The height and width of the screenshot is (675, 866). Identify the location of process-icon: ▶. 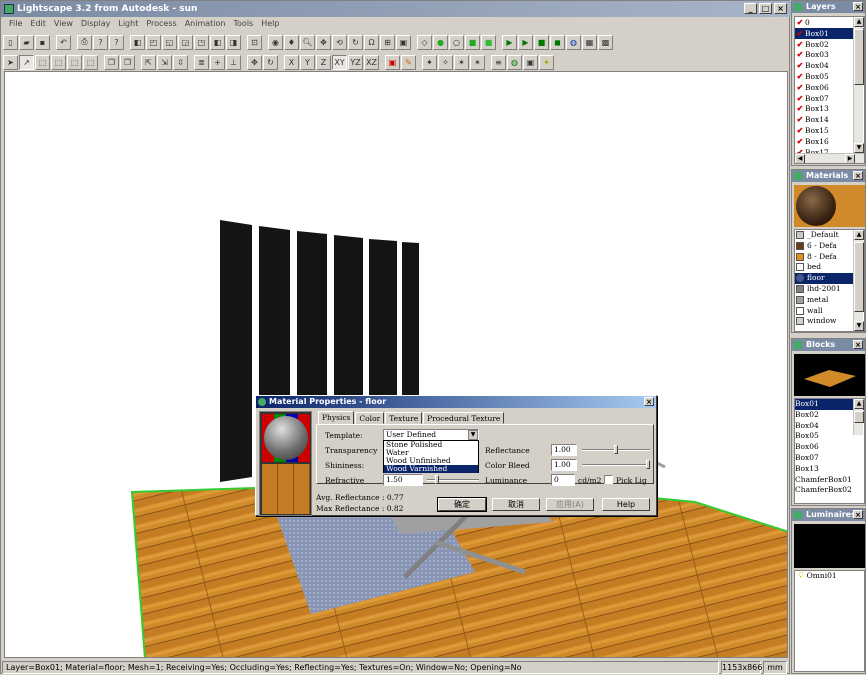
(509, 42).